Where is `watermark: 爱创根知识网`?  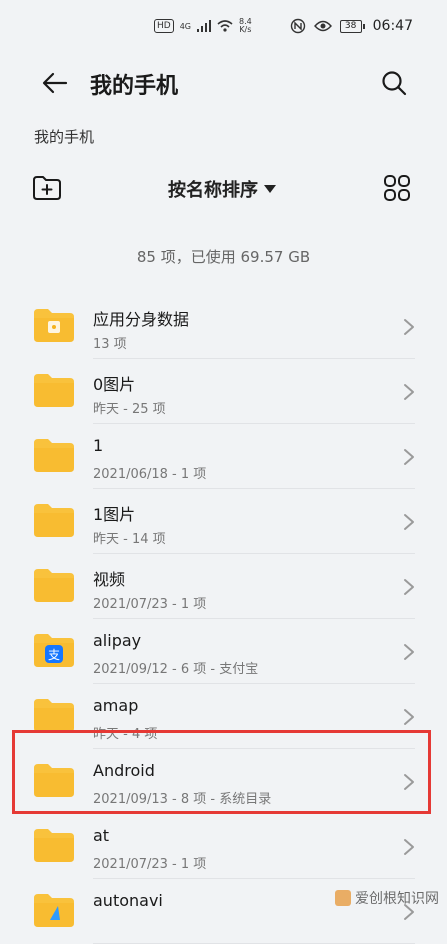 watermark: 爱创根知识网 is located at coordinates (387, 898).